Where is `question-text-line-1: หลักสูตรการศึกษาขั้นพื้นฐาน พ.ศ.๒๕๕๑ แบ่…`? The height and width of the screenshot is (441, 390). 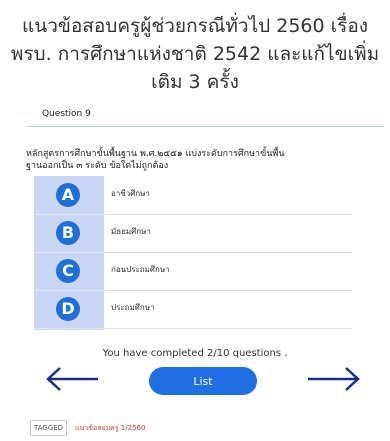 question-text-line-1: หลักสูตรการศึกษาขั้นพื้นฐาน พ.ศ.๒๕๕๑ แบ่… is located at coordinates (155, 154).